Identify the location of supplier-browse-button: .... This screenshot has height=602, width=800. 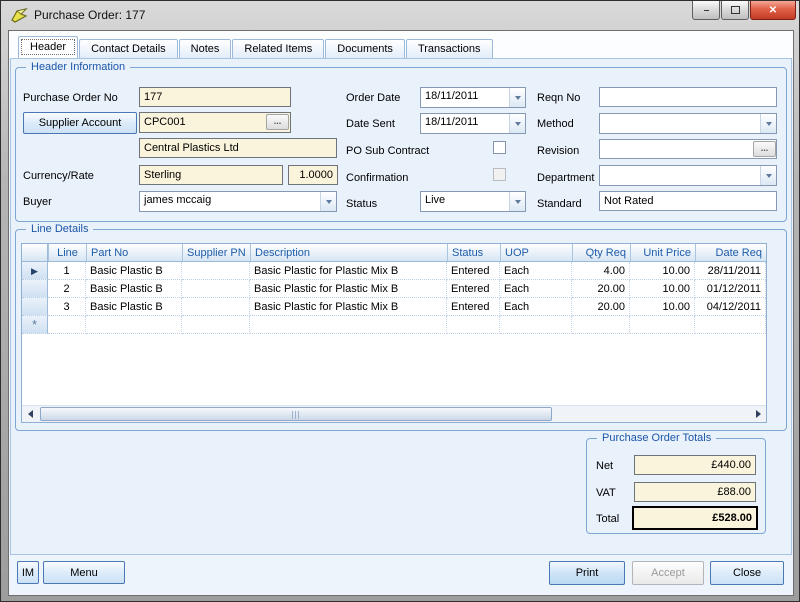
(277, 122).